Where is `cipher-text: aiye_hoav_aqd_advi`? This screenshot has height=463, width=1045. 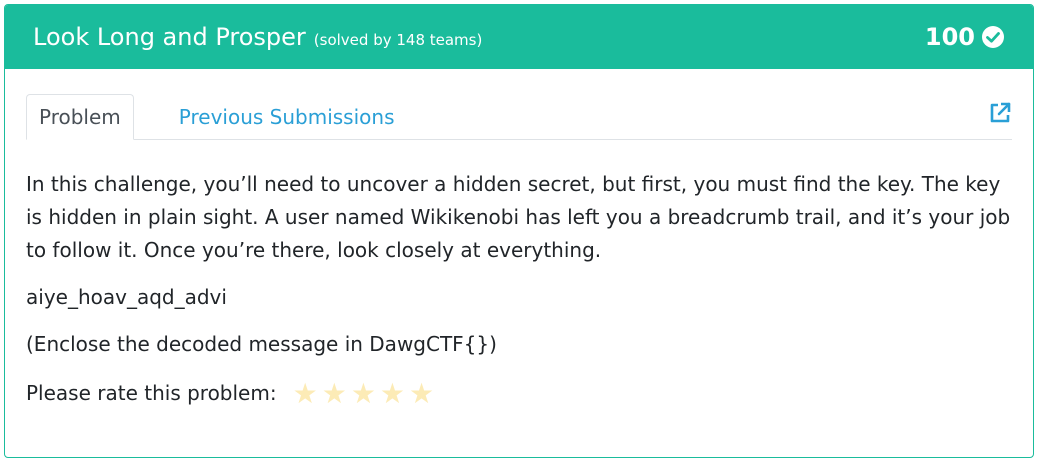 cipher-text: aiye_hoav_aqd_advi is located at coordinates (126, 297).